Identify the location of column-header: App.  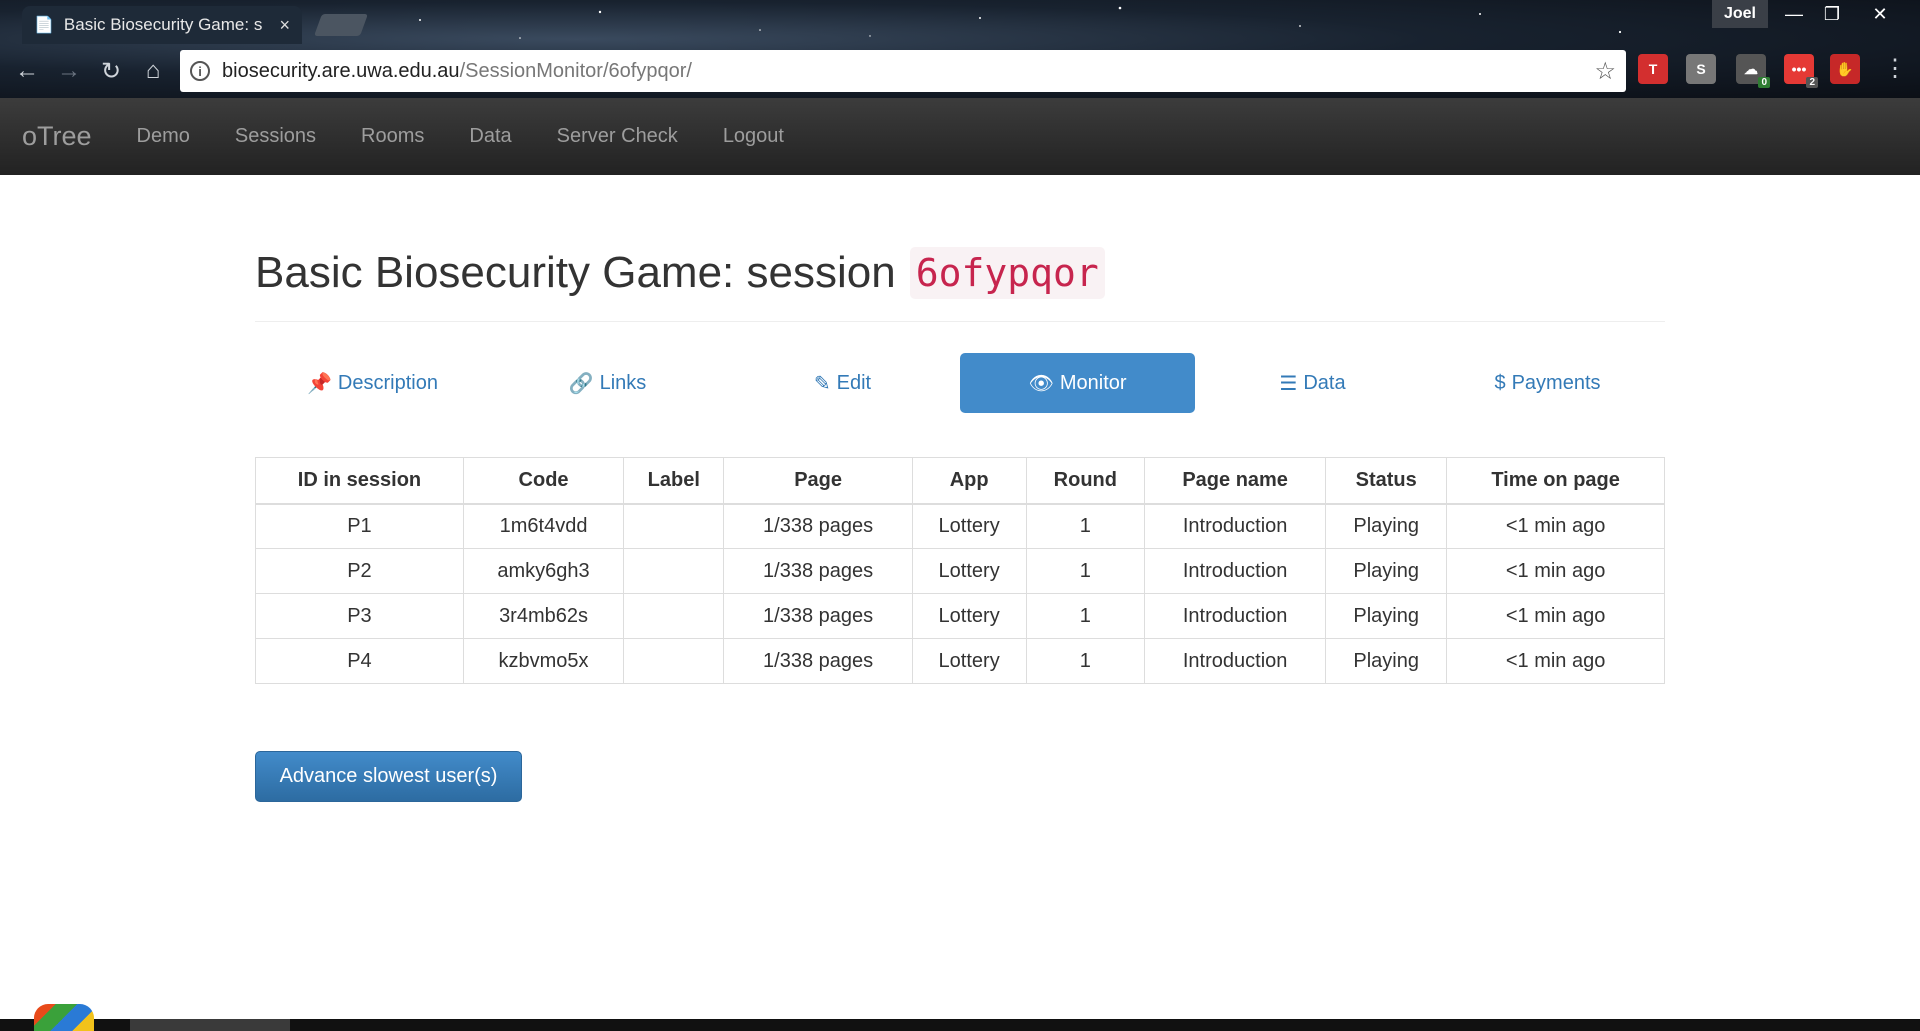
(969, 481).